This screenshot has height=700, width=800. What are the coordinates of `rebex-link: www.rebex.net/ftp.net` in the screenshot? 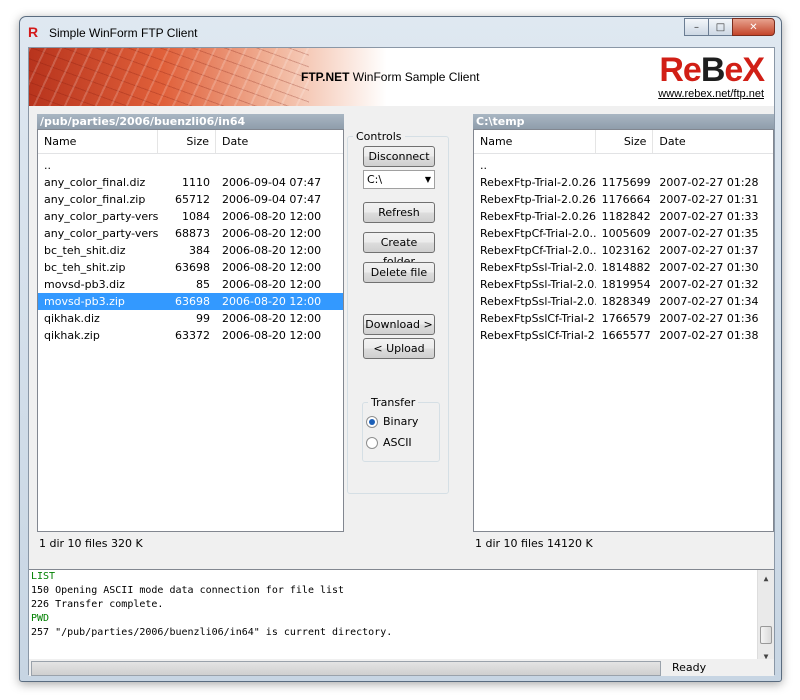 It's located at (711, 94).